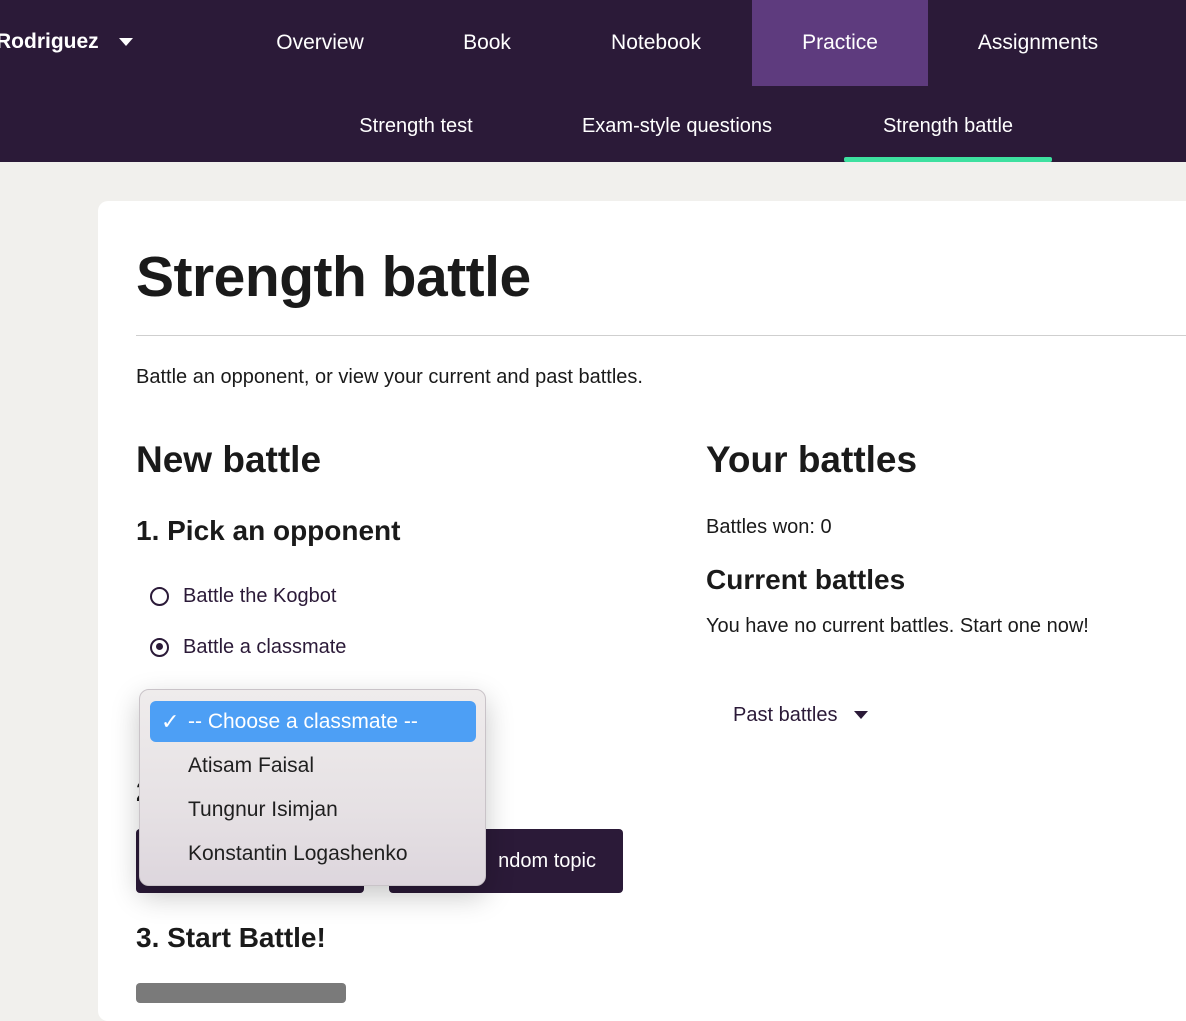  Describe the element at coordinates (948, 159) in the screenshot. I see `active-subnav-indicator` at that location.